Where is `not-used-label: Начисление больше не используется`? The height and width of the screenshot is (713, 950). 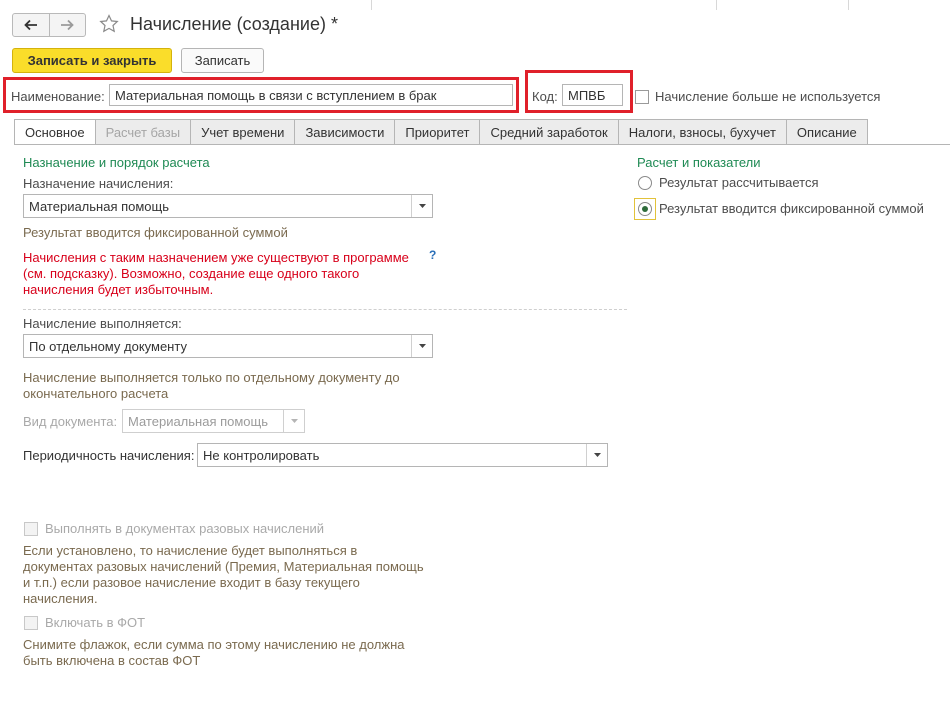
not-used-label: Начисление больше не используется is located at coordinates (768, 96).